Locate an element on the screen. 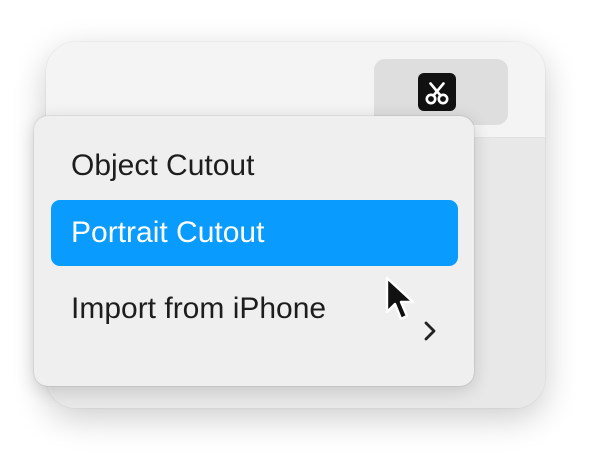 The image size is (590, 453). chevron-right-icon is located at coordinates (430, 320).